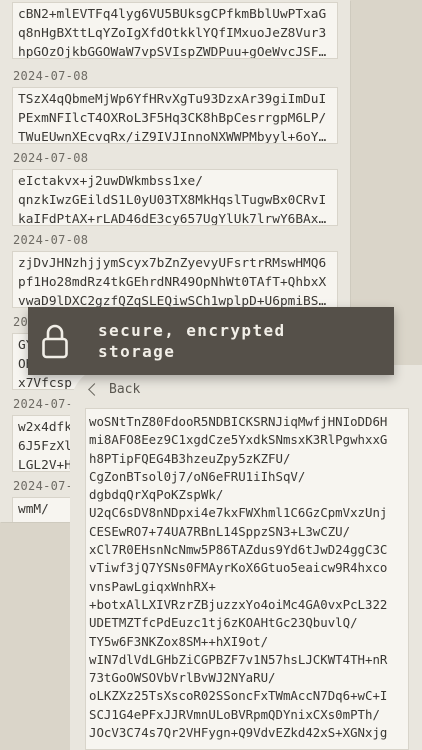  I want to click on cipher-line: SCJ1G4ePFxJJRVmnULoBVRpmQDYnixCXs0mPTh/, so click(234, 714).